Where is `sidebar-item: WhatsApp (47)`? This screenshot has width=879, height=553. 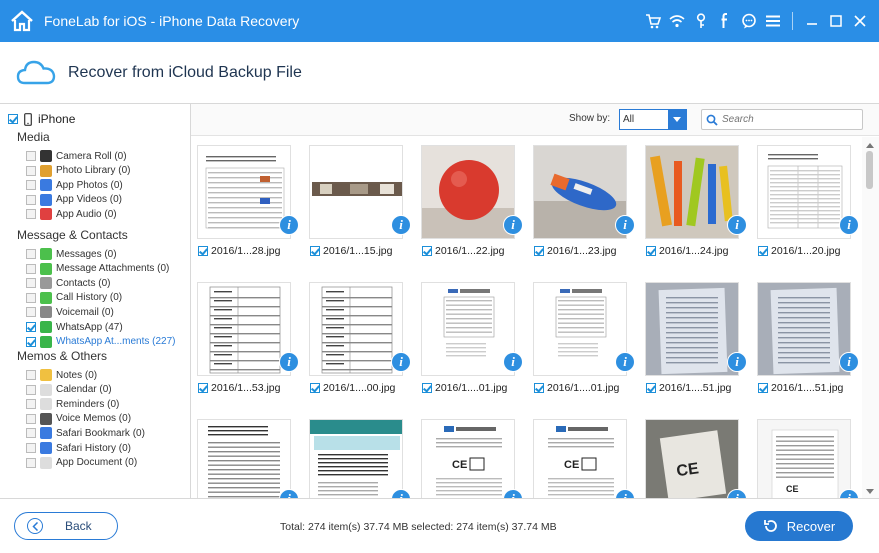
sidebar-item: WhatsApp (47) is located at coordinates (74, 327).